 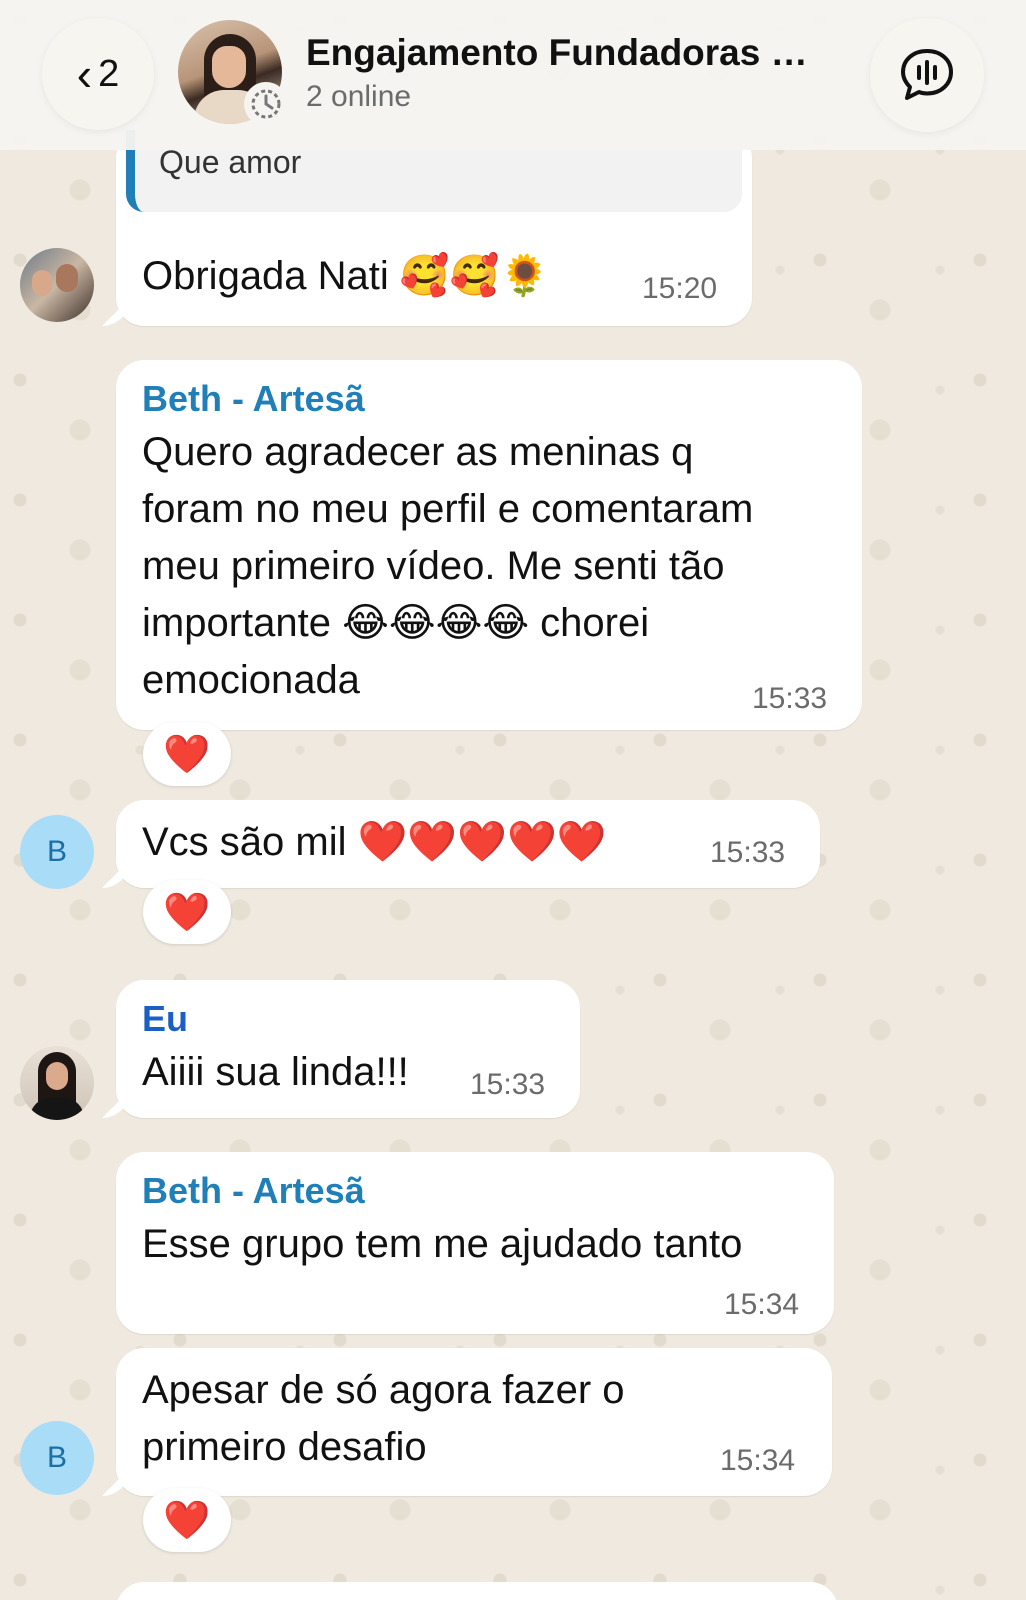 I want to click on message-time: 15:20, so click(x=680, y=288).